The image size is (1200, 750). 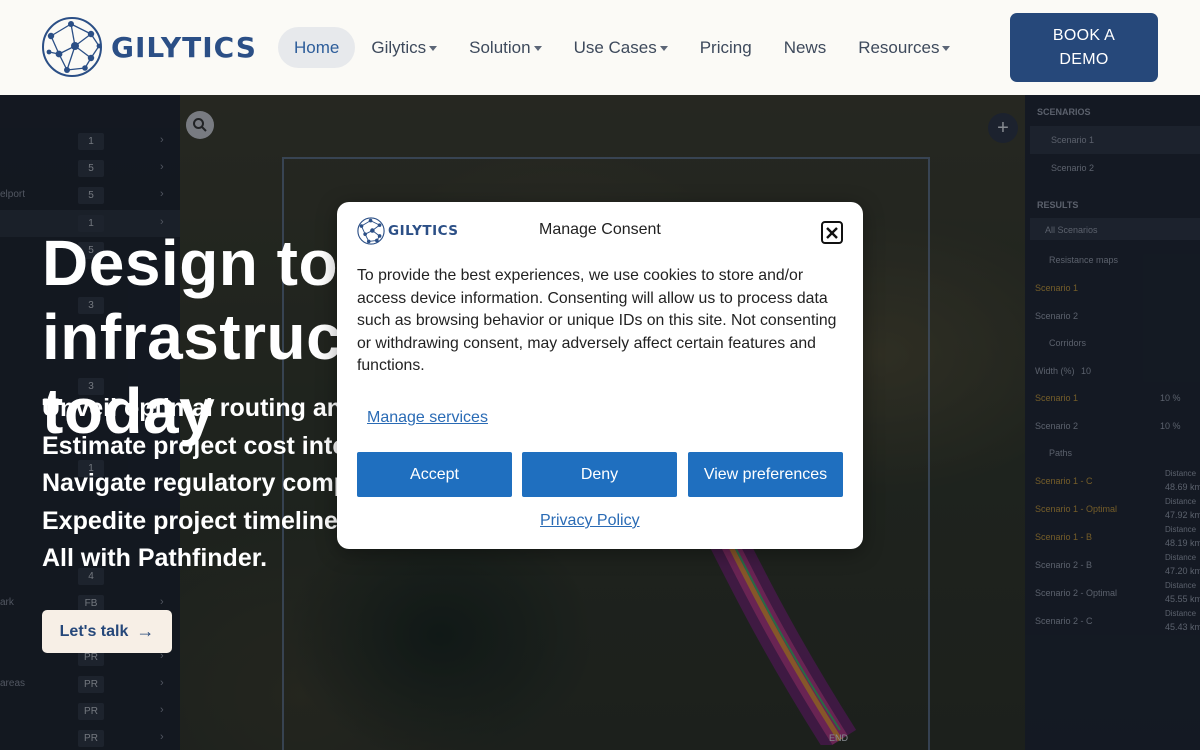 I want to click on nav-news: News, so click(x=805, y=47).